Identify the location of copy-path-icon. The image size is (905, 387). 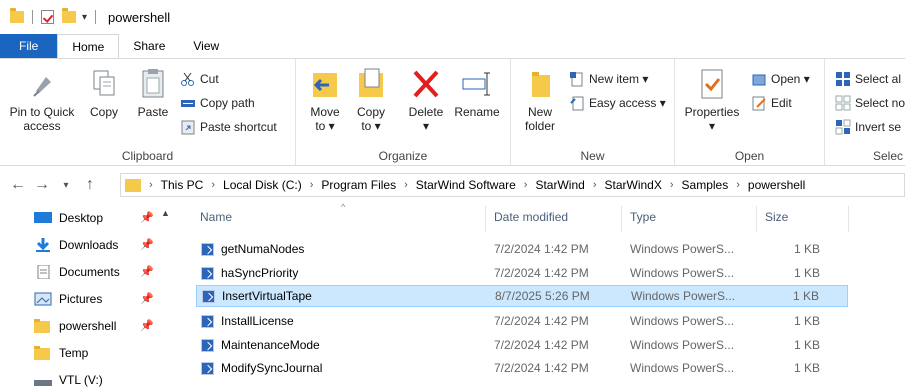
(188, 103).